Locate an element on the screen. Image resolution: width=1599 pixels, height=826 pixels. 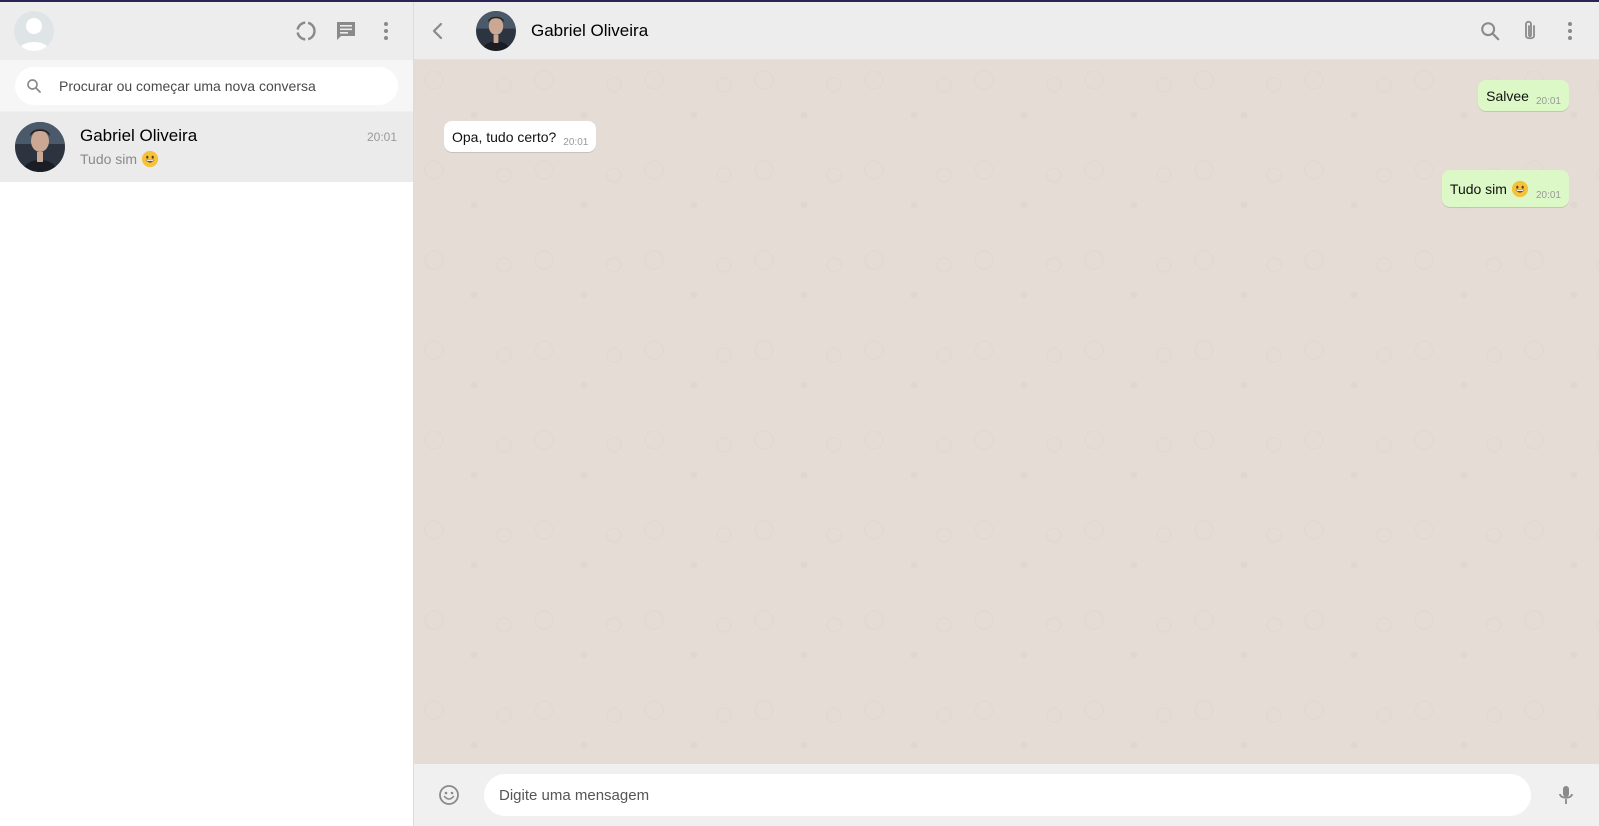
search-bar is located at coordinates (206, 86).